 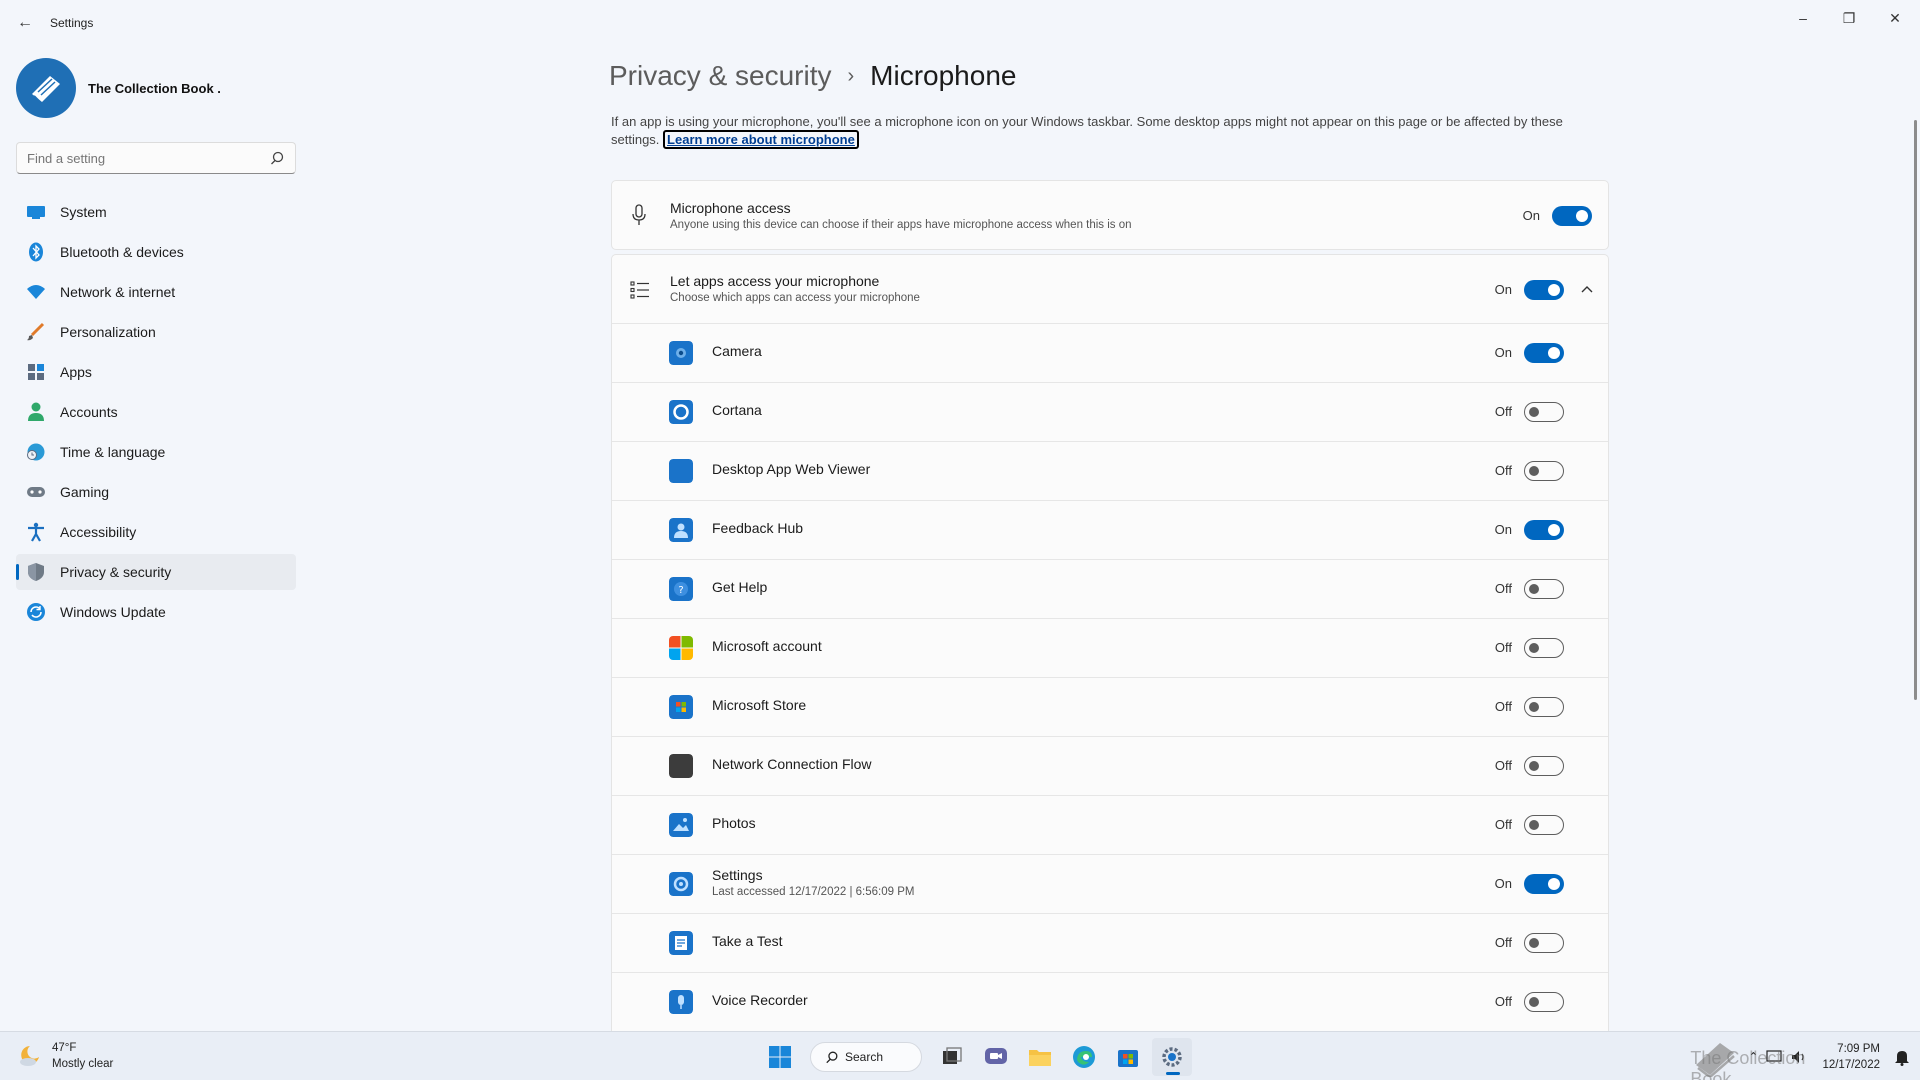 I want to click on app-row-microsoft-store: Microsoft Store Off, so click(x=1110, y=706).